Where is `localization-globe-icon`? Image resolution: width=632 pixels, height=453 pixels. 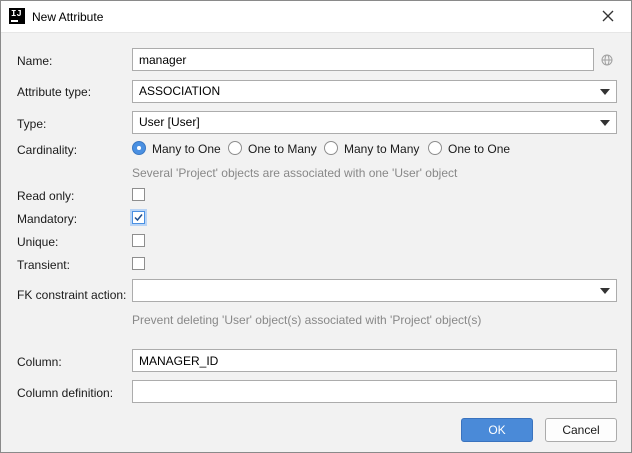 localization-globe-icon is located at coordinates (607, 60).